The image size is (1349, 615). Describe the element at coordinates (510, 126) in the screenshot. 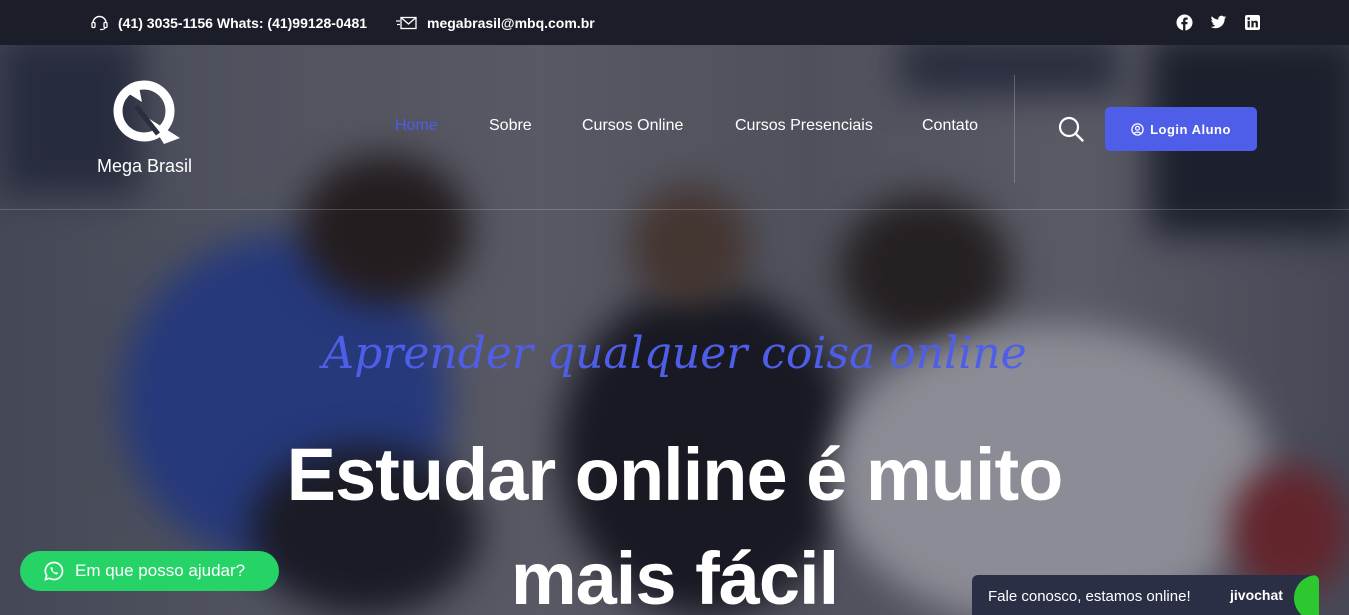

I see `nav-sobre: Sobre` at that location.